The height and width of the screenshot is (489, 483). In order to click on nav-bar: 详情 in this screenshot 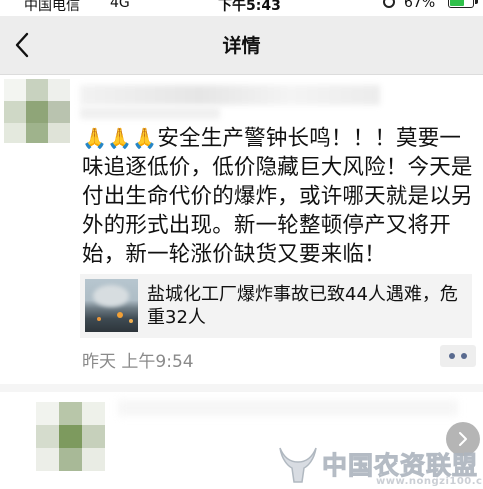, I will do `click(241, 45)`.